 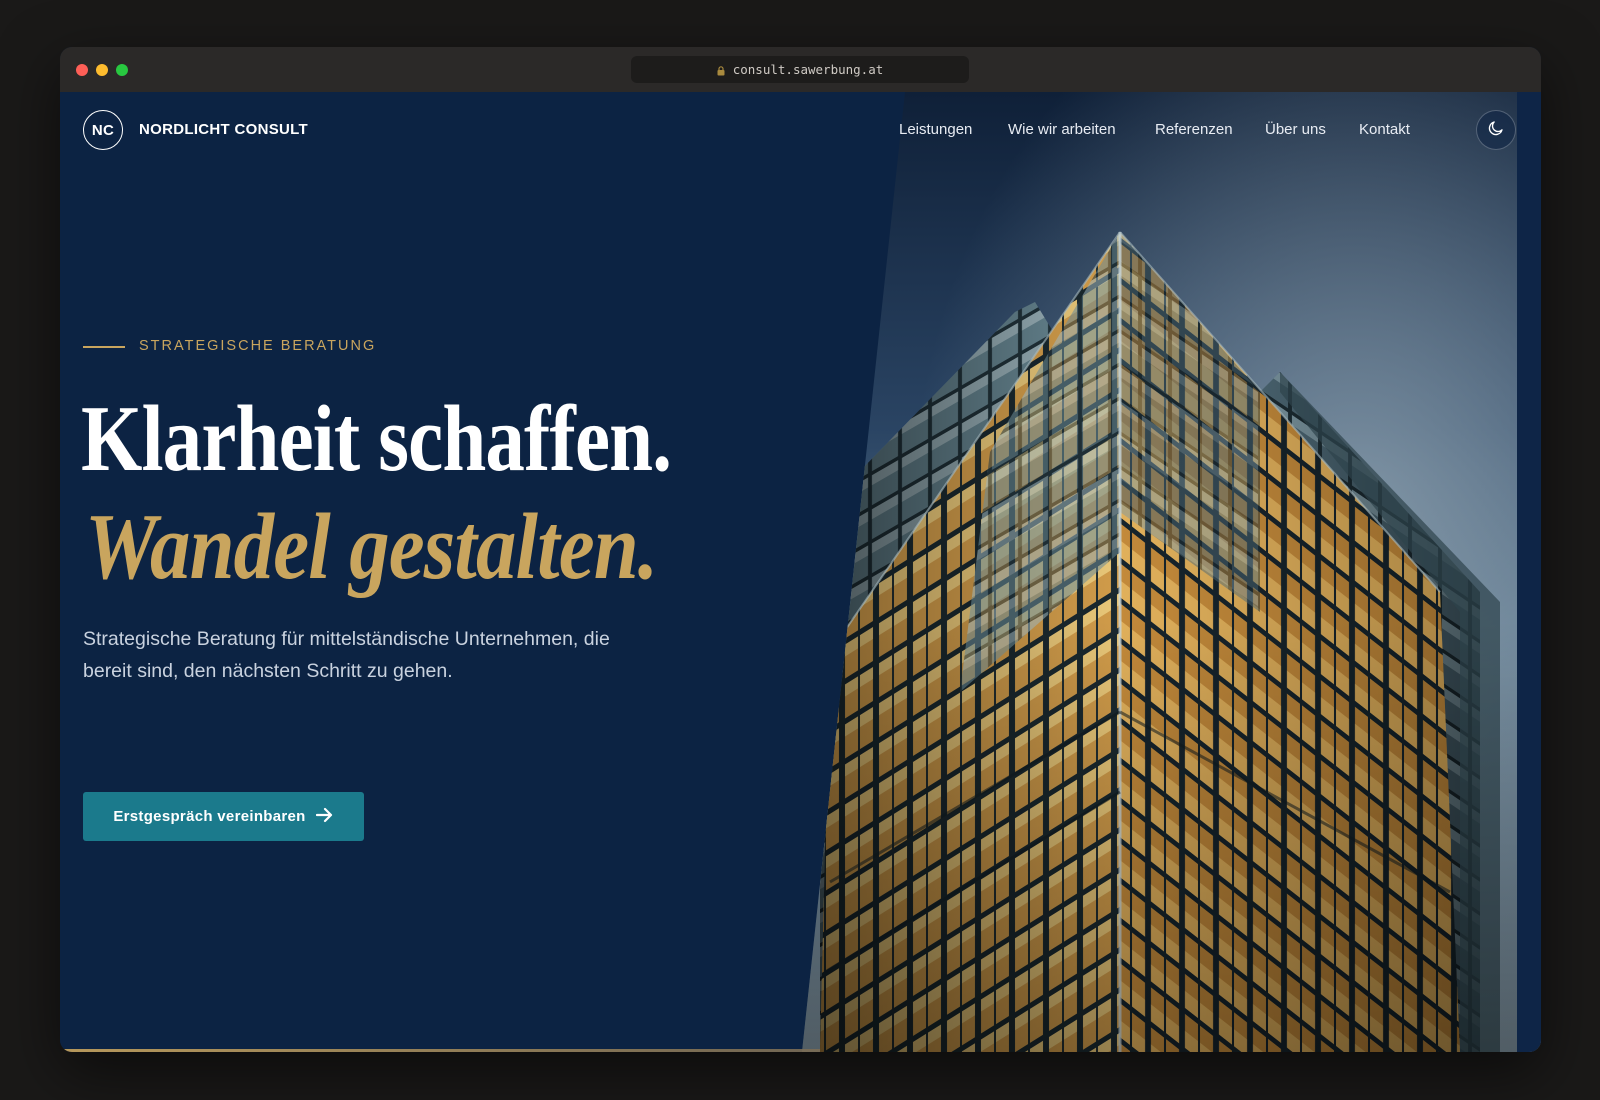 What do you see at coordinates (104, 347) in the screenshot?
I see `eyebrow-divider` at bounding box center [104, 347].